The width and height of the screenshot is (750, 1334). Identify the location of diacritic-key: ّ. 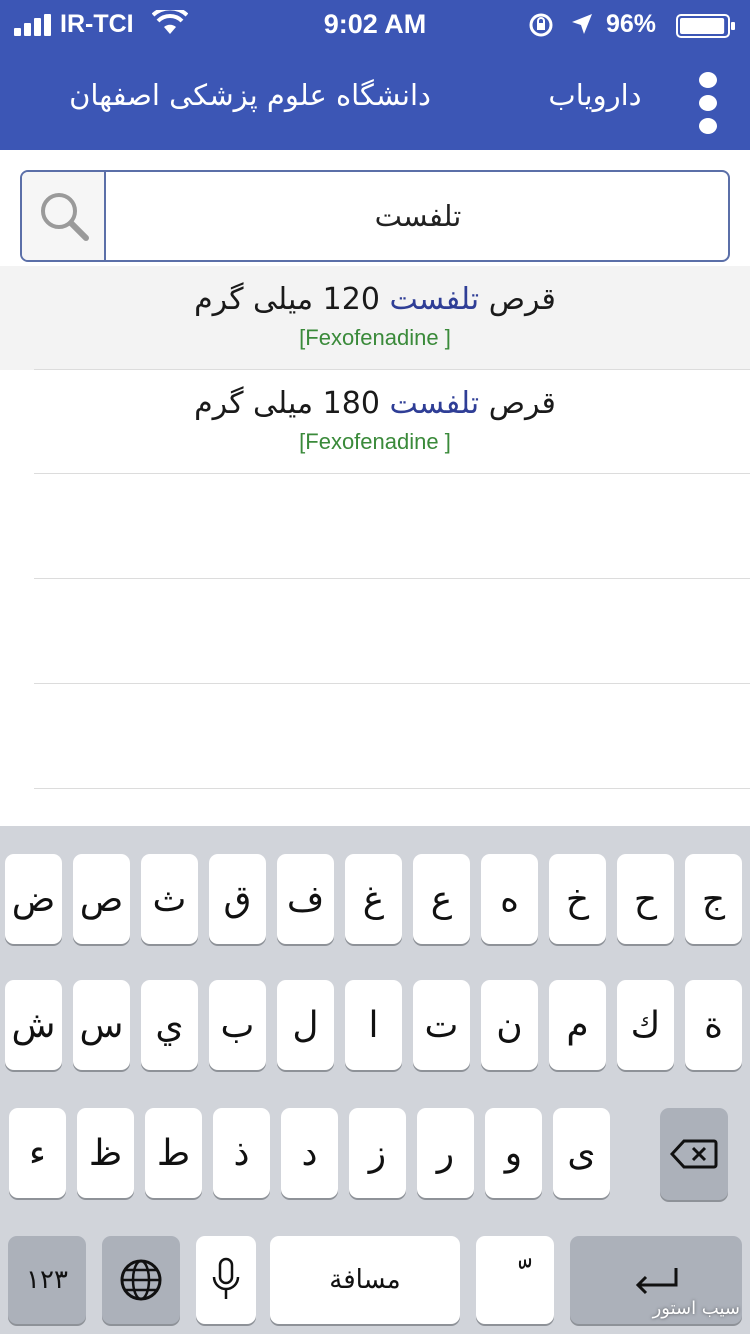
(515, 1280).